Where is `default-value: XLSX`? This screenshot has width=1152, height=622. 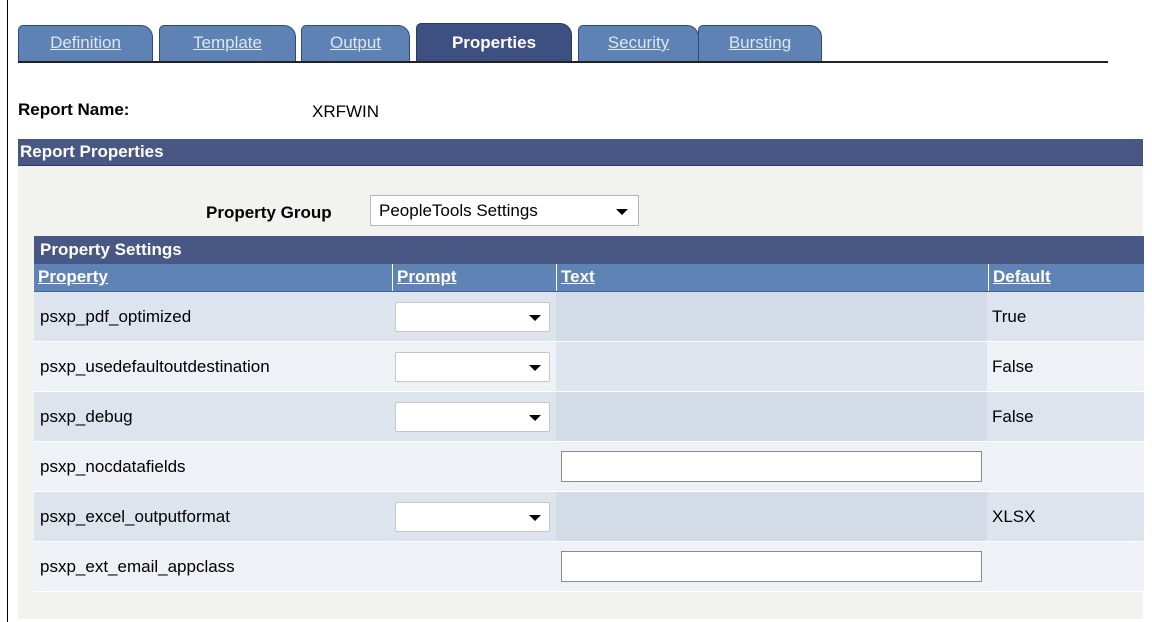 default-value: XLSX is located at coordinates (1014, 516).